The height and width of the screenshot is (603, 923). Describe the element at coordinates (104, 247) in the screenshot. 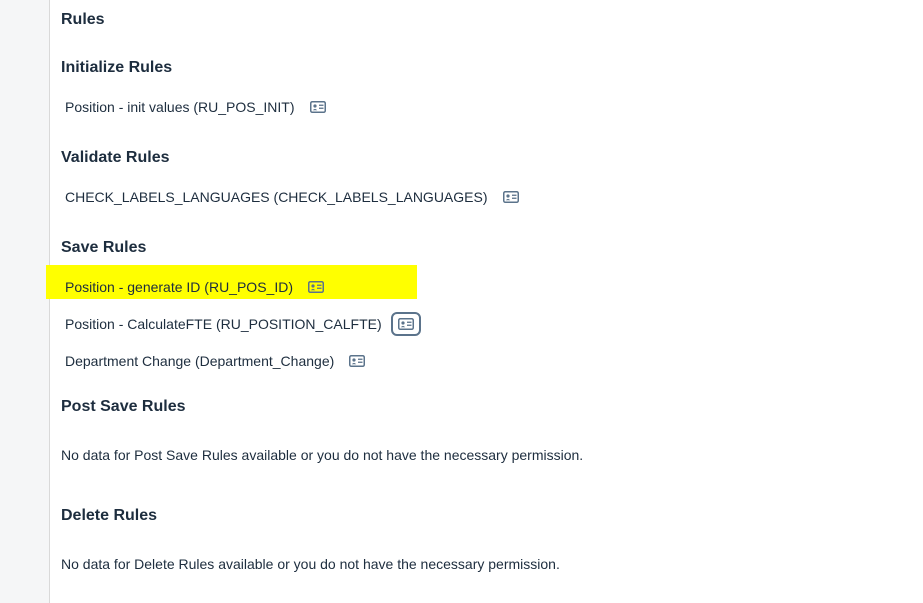

I see `save-rules-heading: Save Rules` at that location.